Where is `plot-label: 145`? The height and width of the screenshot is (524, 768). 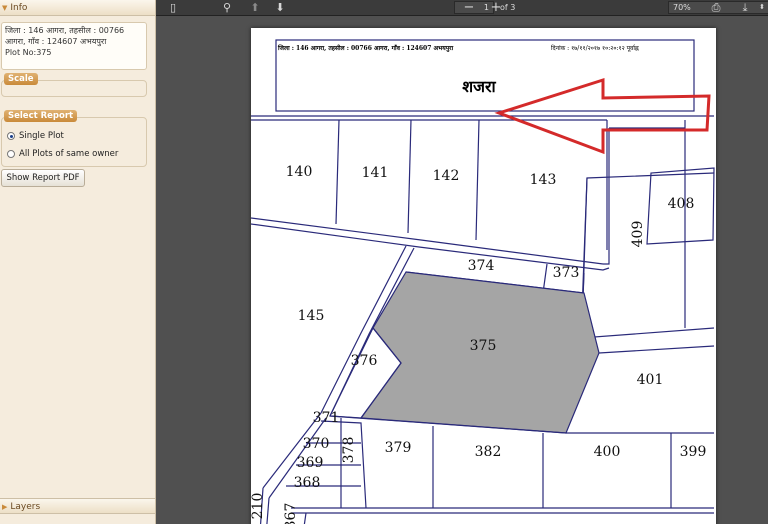 plot-label: 145 is located at coordinates (311, 316).